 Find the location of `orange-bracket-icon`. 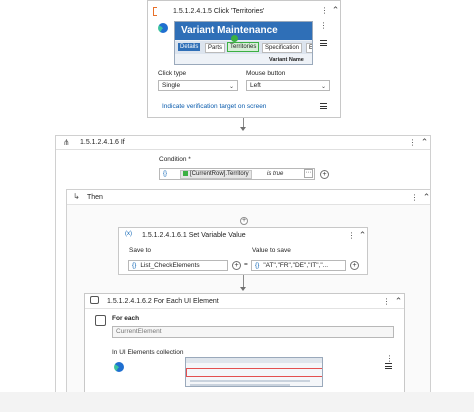

orange-bracket-icon is located at coordinates (155, 11).